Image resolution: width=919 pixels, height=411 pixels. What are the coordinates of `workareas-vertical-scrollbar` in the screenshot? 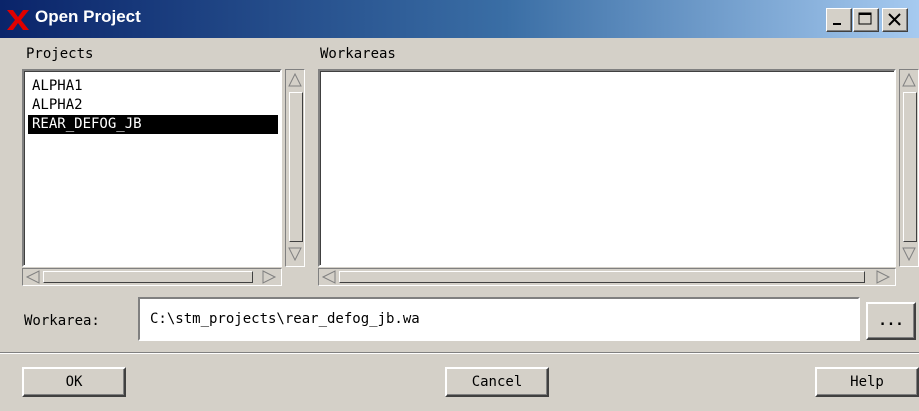 It's located at (909, 168).